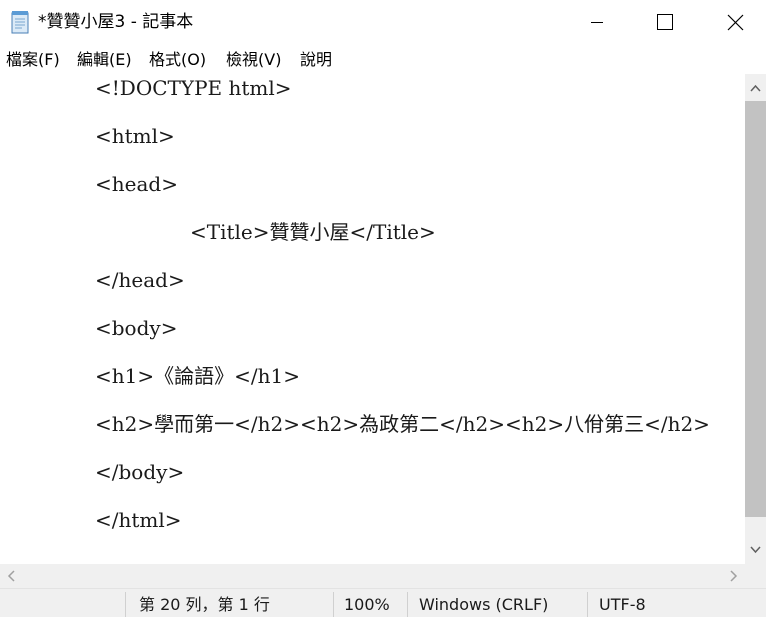 The image size is (766, 617). I want to click on minimize-button, so click(597, 22).